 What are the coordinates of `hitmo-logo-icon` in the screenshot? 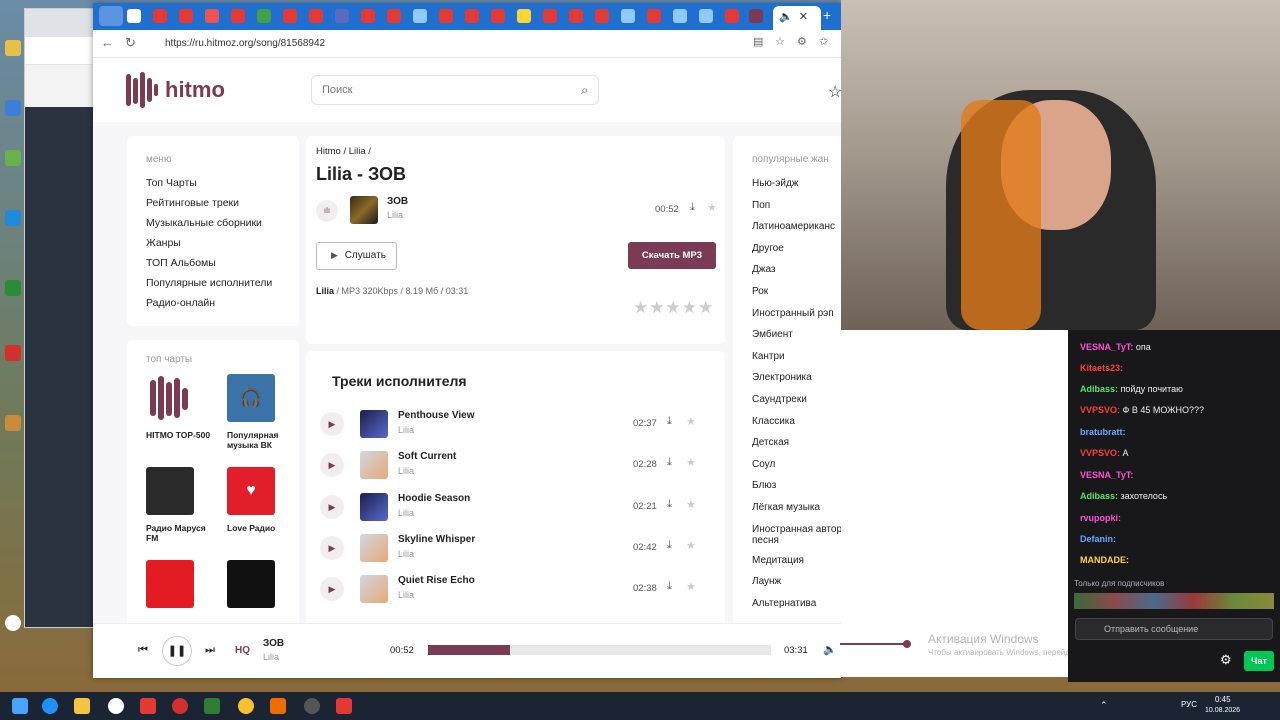 It's located at (142, 90).